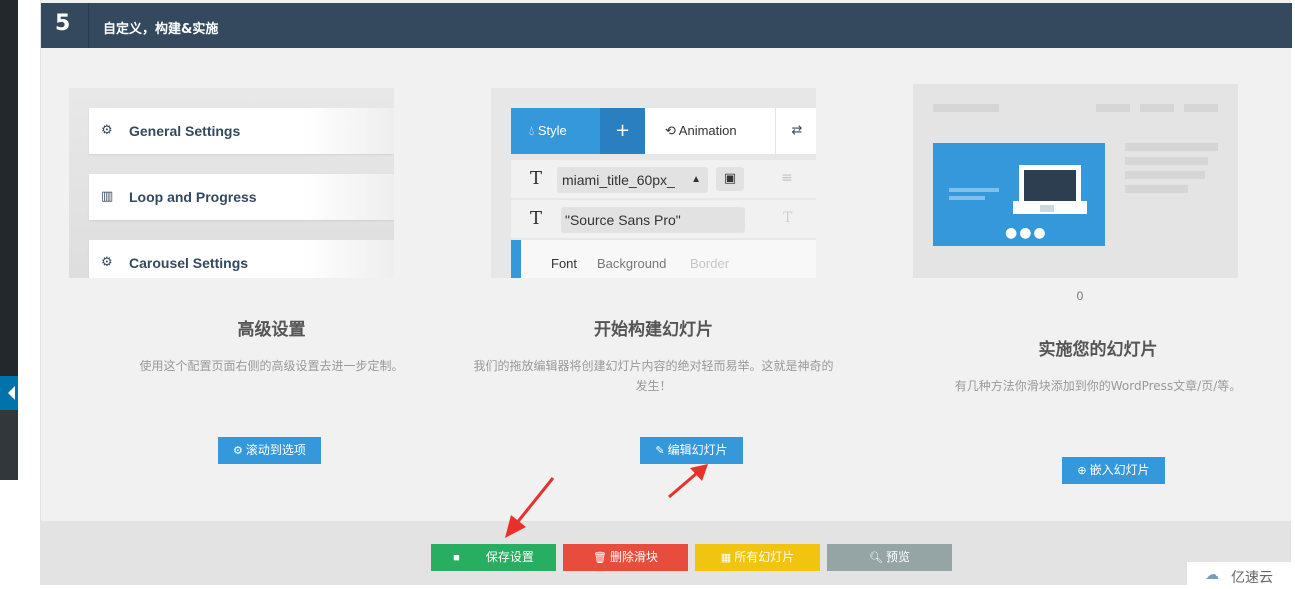  I want to click on admin-submenu, so click(9, 445).